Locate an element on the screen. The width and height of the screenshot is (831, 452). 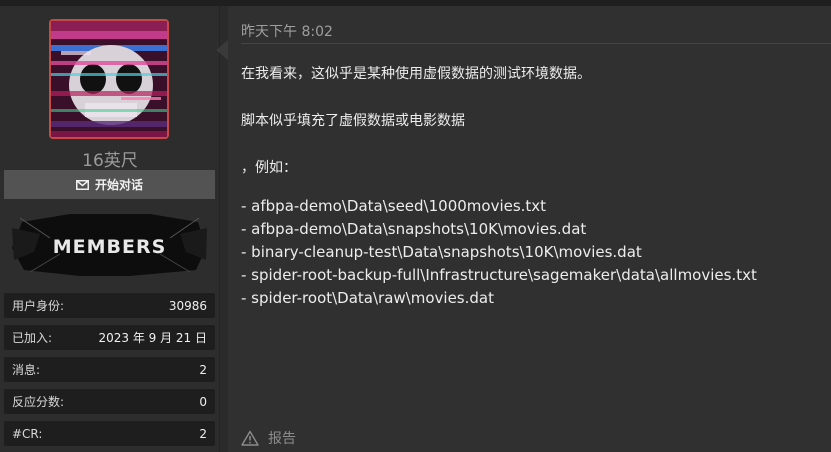
post-paragraph: 在我看来，这似乎是某种使用虚假数据的测试环境数据。 is located at coordinates (416, 74).